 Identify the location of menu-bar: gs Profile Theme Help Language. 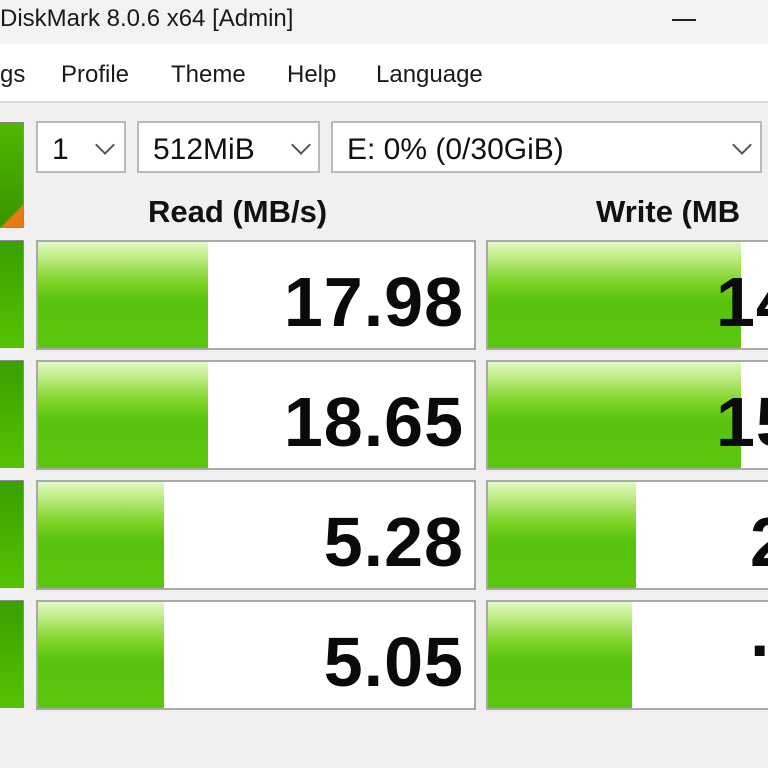
(384, 78).